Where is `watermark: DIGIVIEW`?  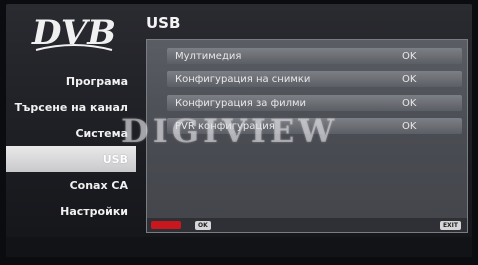
watermark: DIGIVIEW is located at coordinates (230, 131).